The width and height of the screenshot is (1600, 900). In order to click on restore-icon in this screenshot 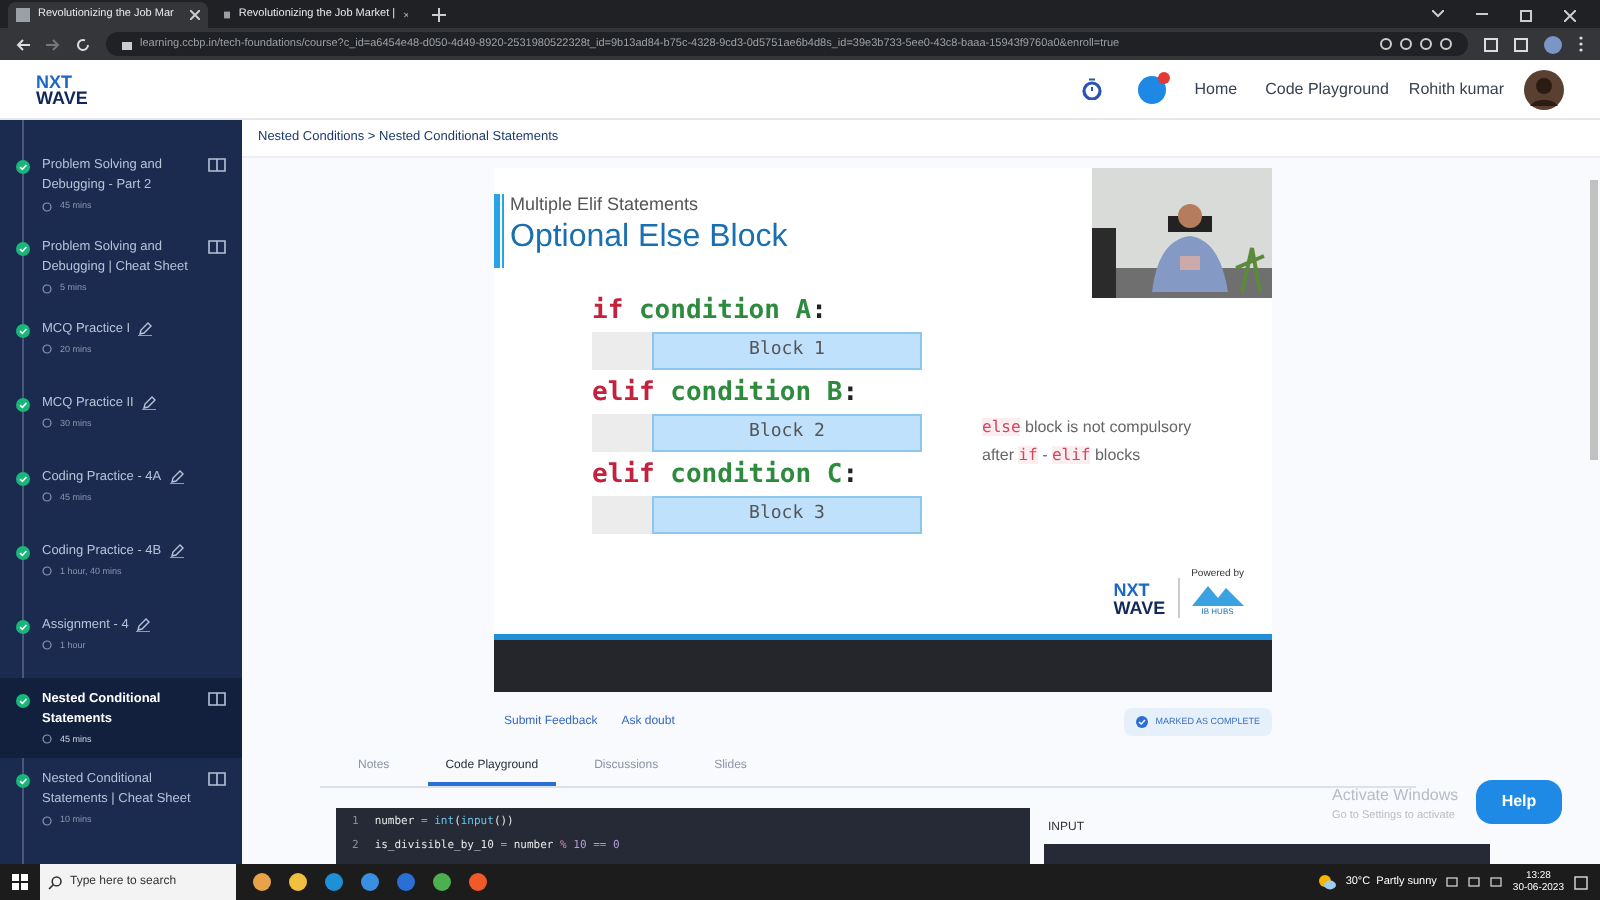, I will do `click(1526, 16)`.